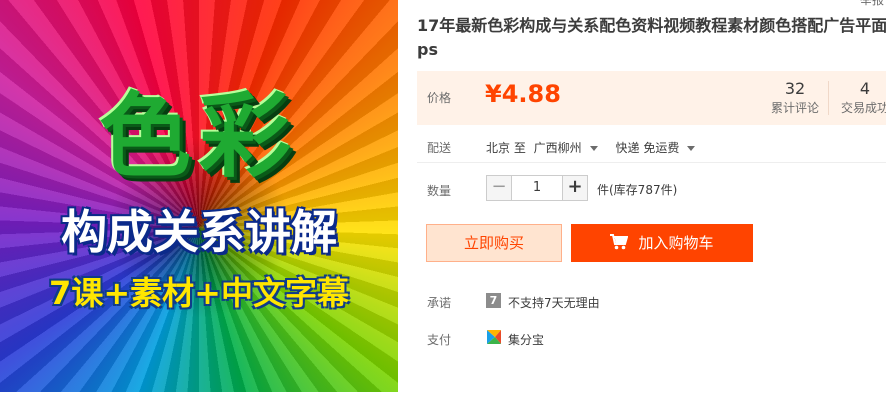 Image resolution: width=886 pixels, height=415 pixels. Describe the element at coordinates (863, 108) in the screenshot. I see `trades-label: 交易成功` at that location.